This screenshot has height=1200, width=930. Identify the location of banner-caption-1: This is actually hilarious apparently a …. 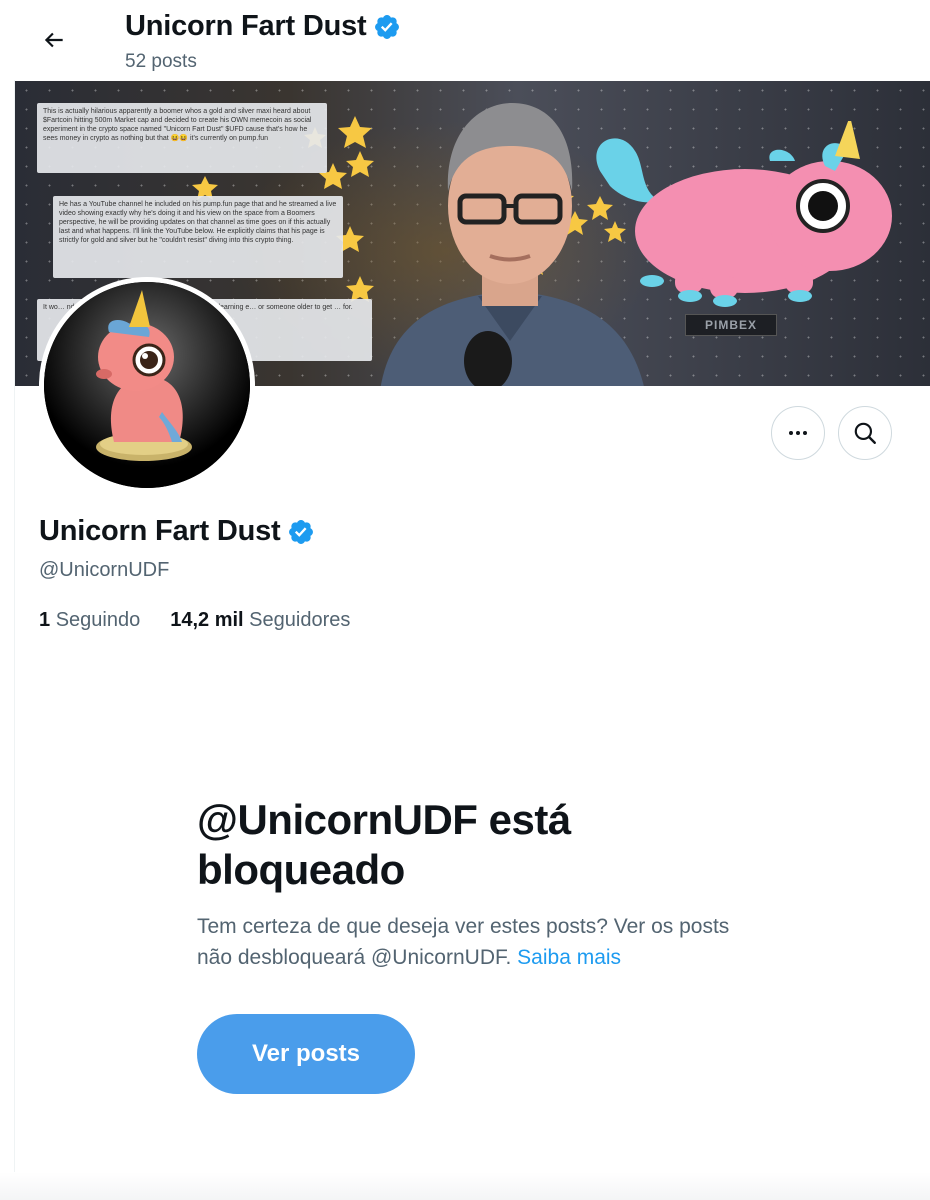
(182, 138).